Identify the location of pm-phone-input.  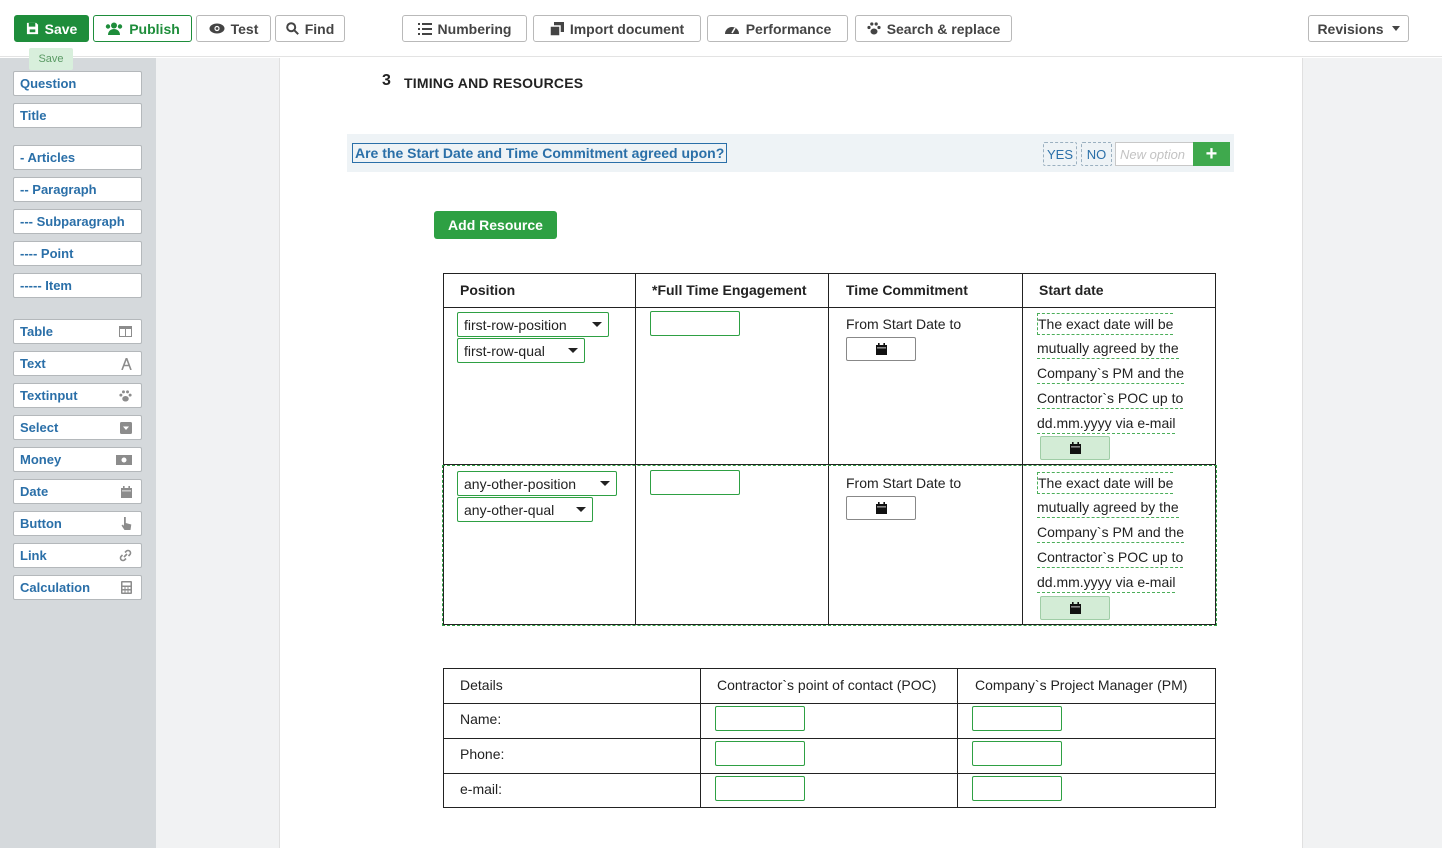
(1017, 753).